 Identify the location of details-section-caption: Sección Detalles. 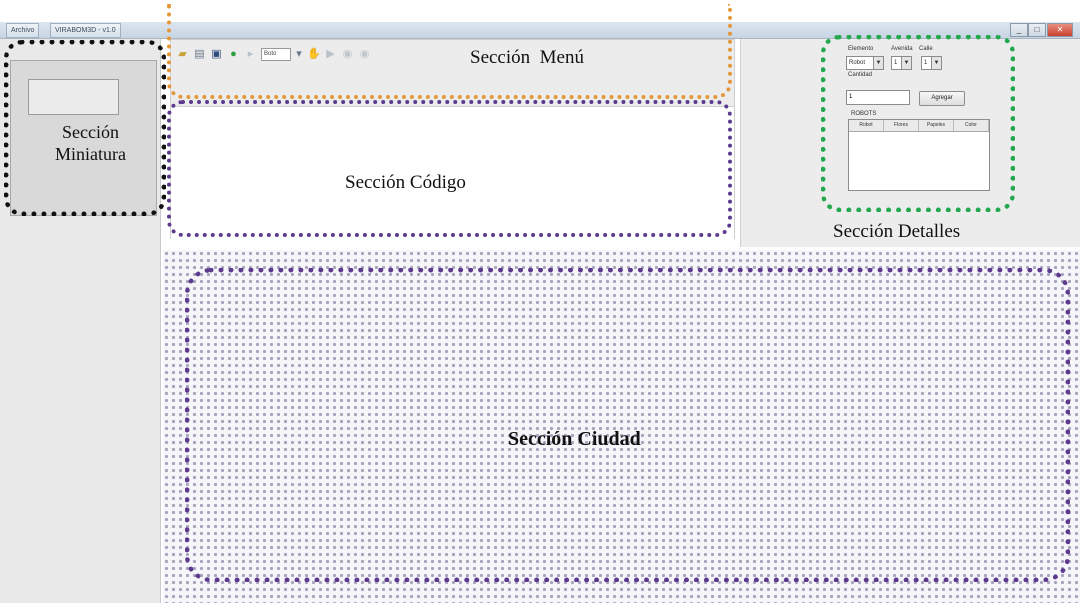
(897, 231).